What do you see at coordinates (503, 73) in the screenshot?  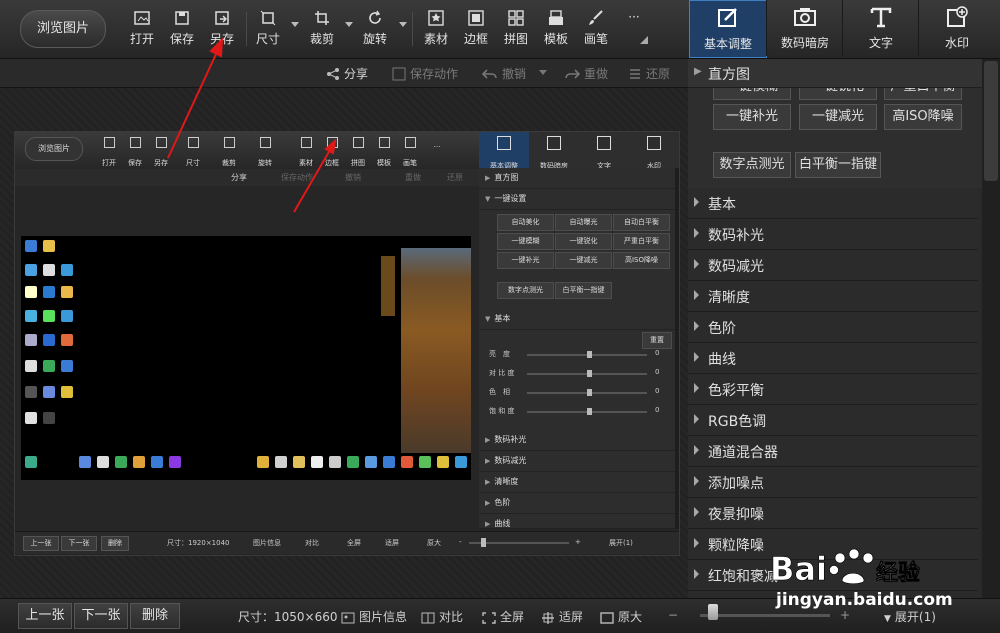 I see `undo-button: 撤销` at bounding box center [503, 73].